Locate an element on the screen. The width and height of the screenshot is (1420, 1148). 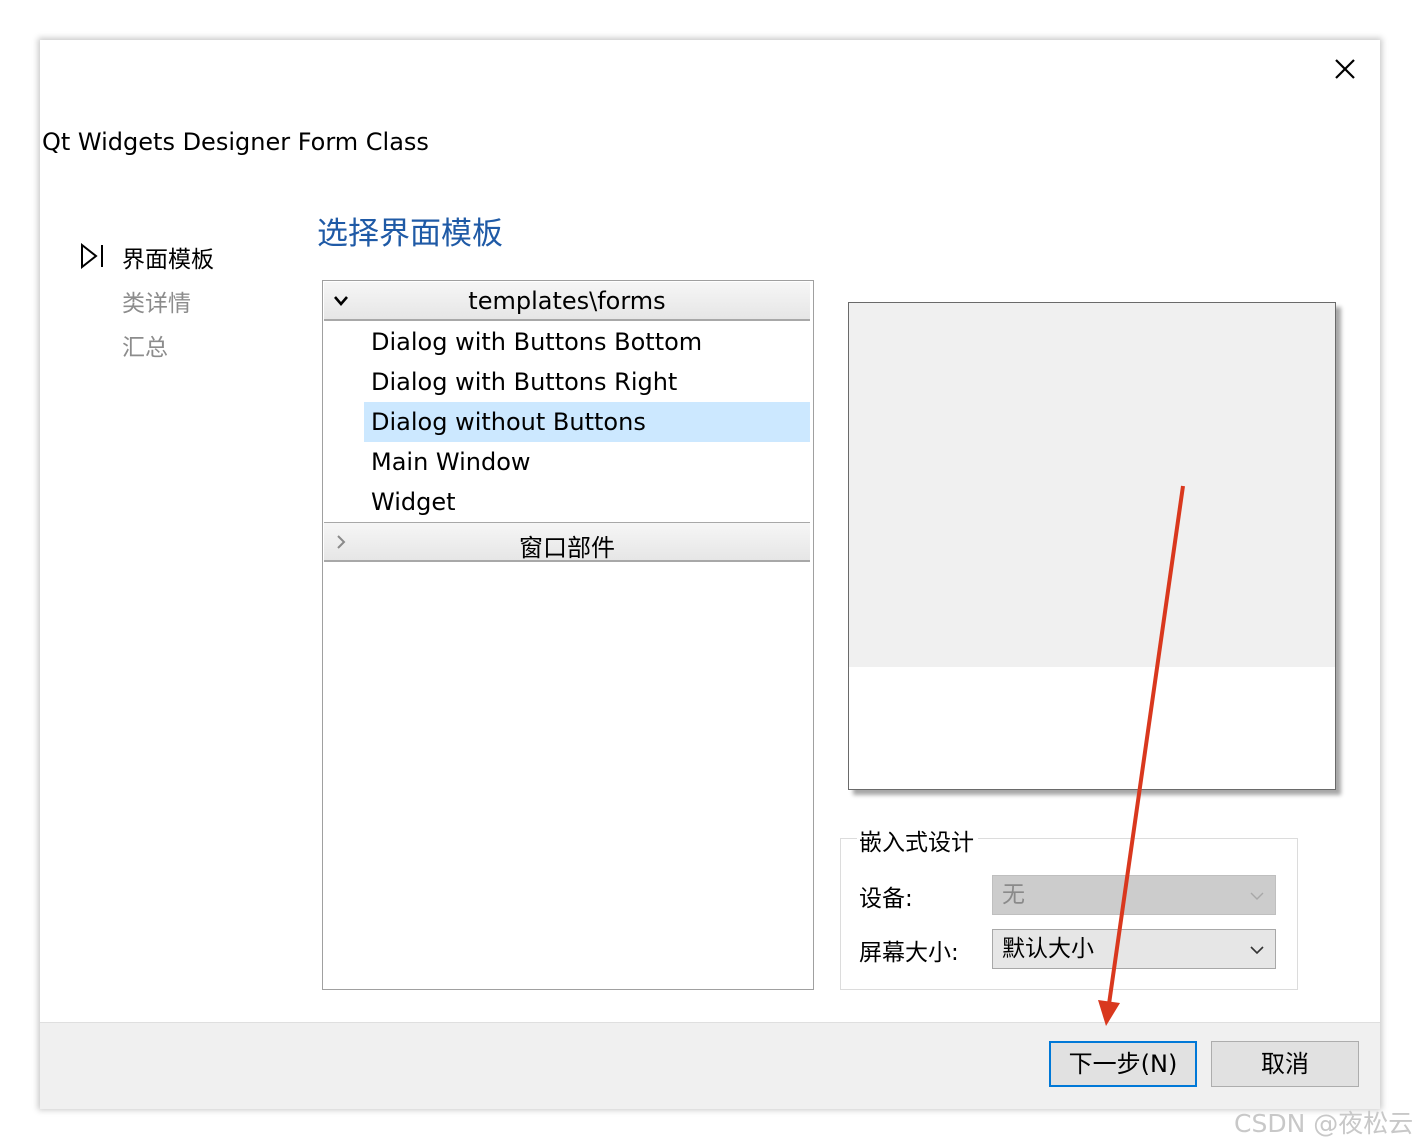
template-preview is located at coordinates (1092, 546).